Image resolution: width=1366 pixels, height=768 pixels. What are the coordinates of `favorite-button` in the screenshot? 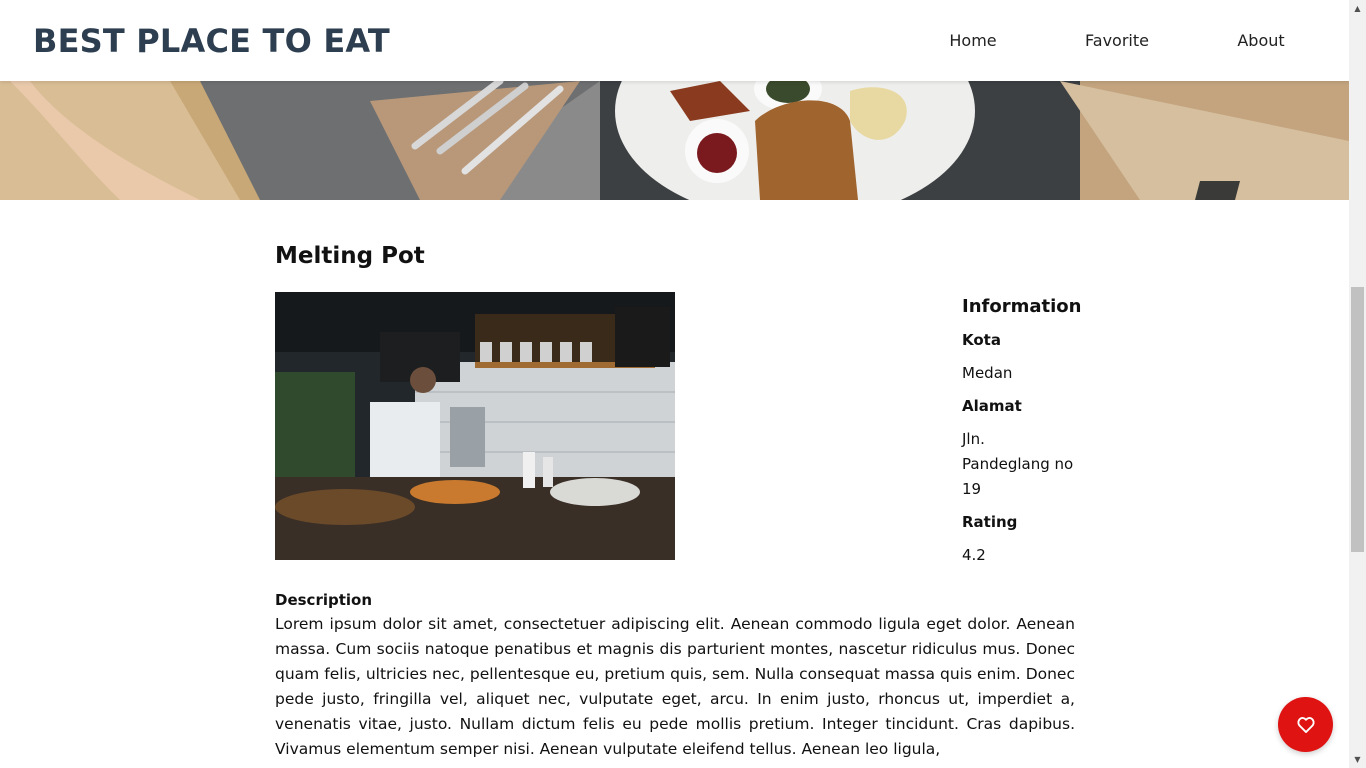 It's located at (1305, 724).